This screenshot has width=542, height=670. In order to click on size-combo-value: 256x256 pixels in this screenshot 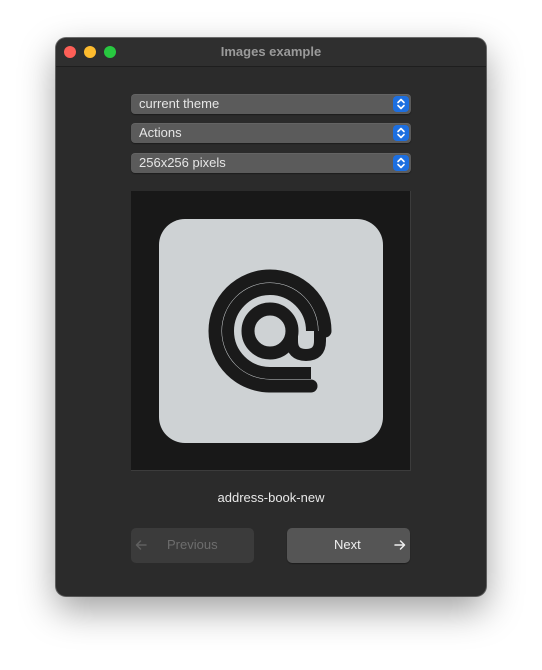, I will do `click(182, 162)`.